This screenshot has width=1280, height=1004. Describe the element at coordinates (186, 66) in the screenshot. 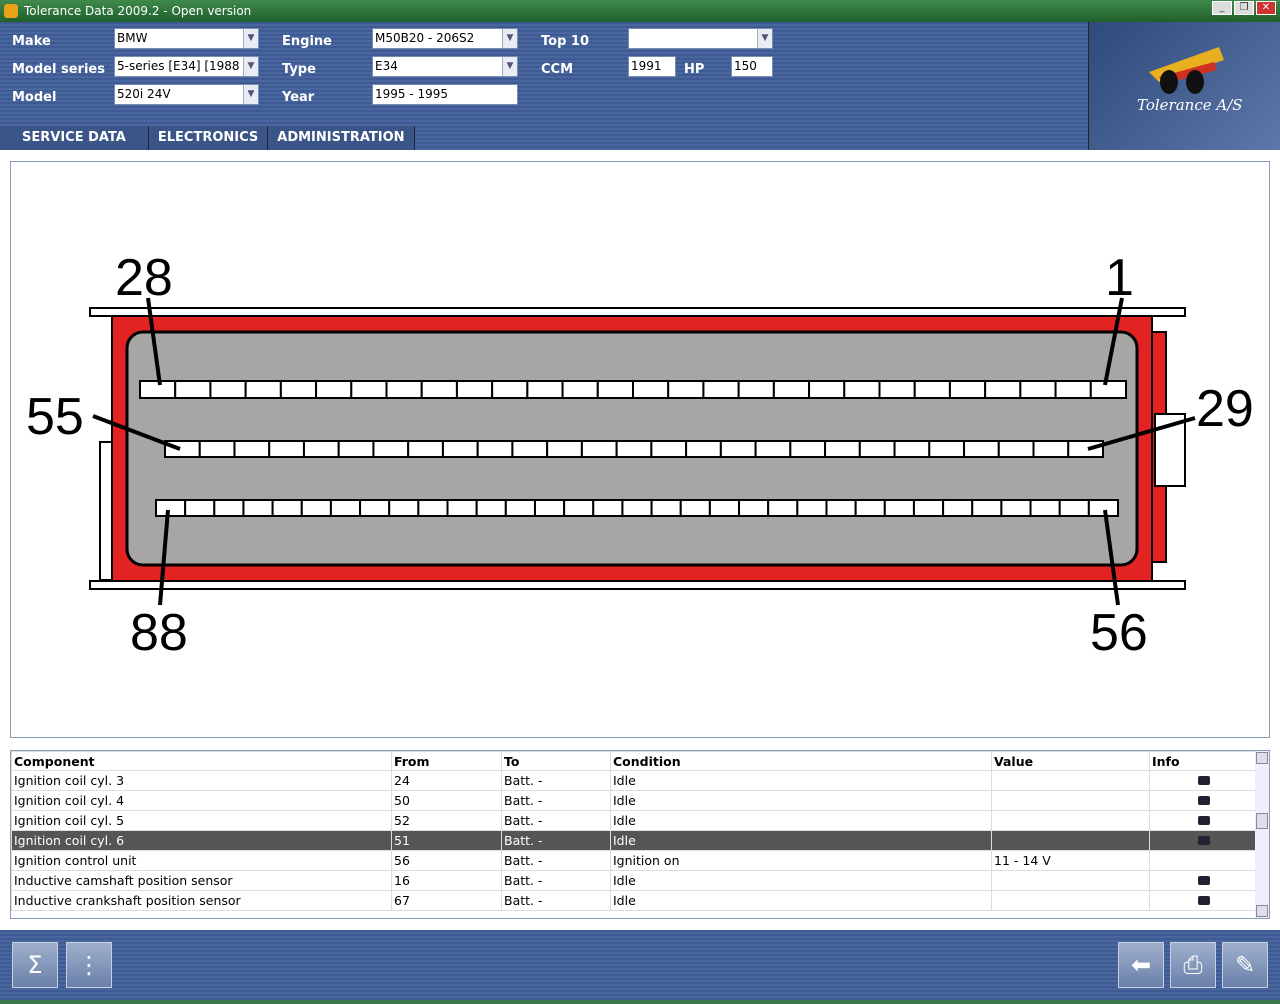

I see `model-series-select: 5-series [E34] [1988 ▼` at that location.